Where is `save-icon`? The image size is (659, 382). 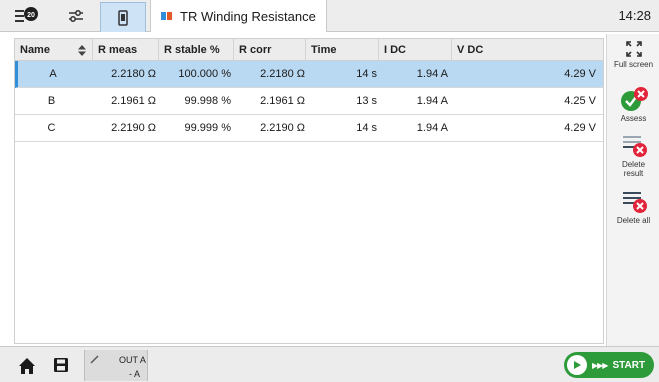
save-icon is located at coordinates (61, 365).